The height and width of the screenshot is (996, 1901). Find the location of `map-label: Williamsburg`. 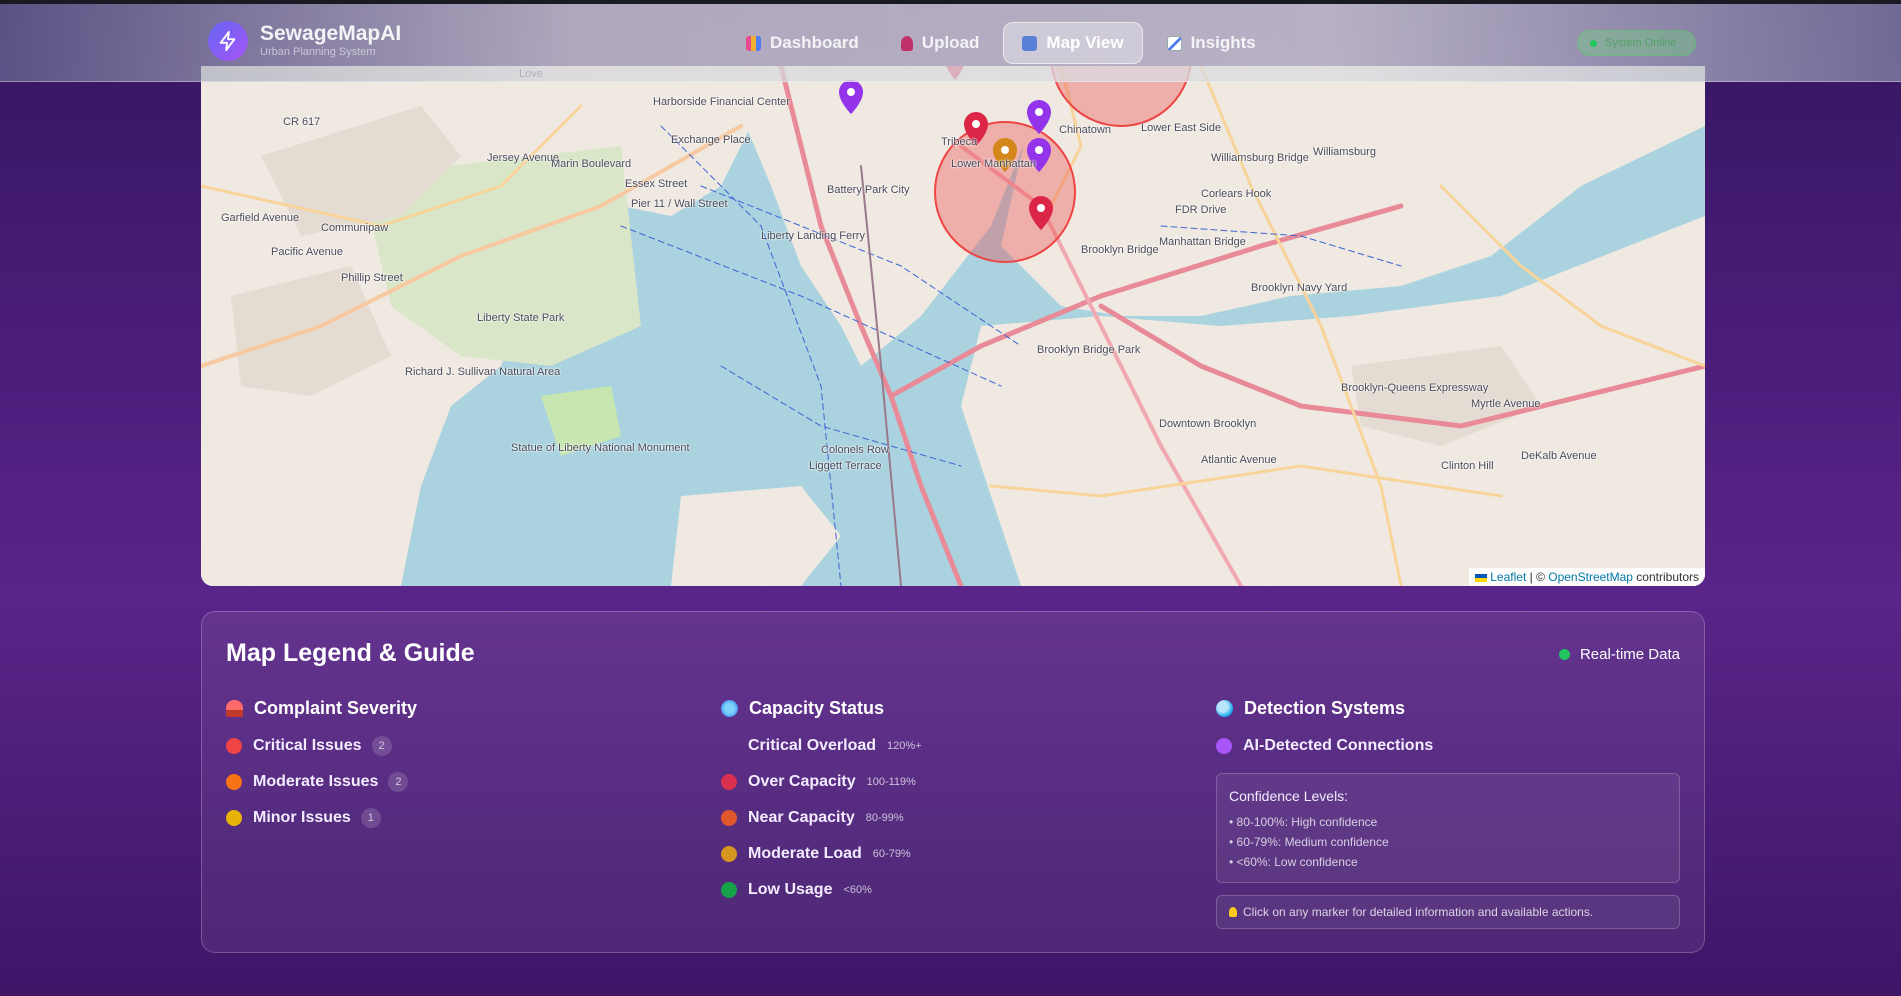

map-label: Williamsburg is located at coordinates (1344, 152).